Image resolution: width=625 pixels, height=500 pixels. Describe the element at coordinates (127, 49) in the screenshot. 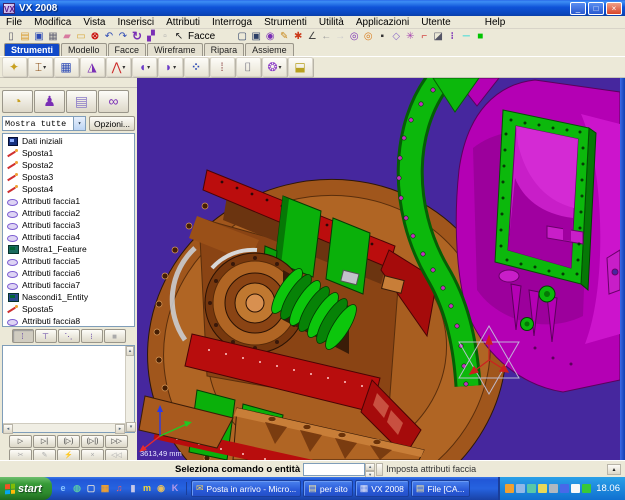

I see `tab-facce: Facce` at that location.